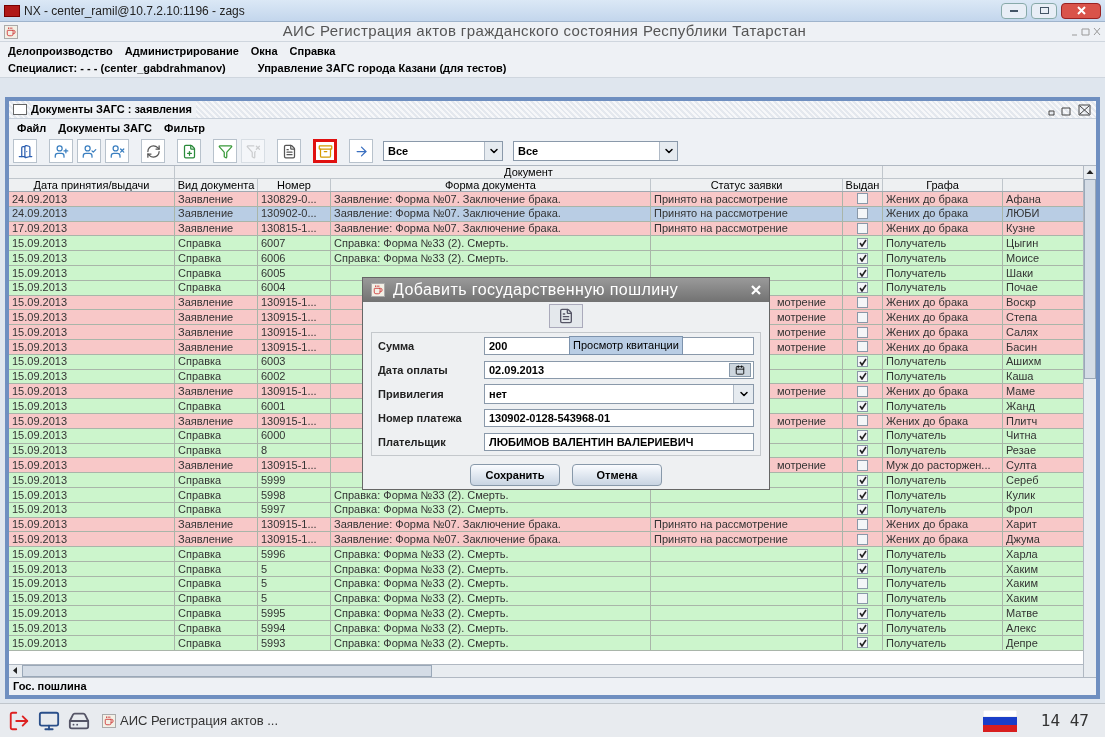  What do you see at coordinates (1020, 273) in the screenshot?
I see `table-cell-text: Шаки` at bounding box center [1020, 273].